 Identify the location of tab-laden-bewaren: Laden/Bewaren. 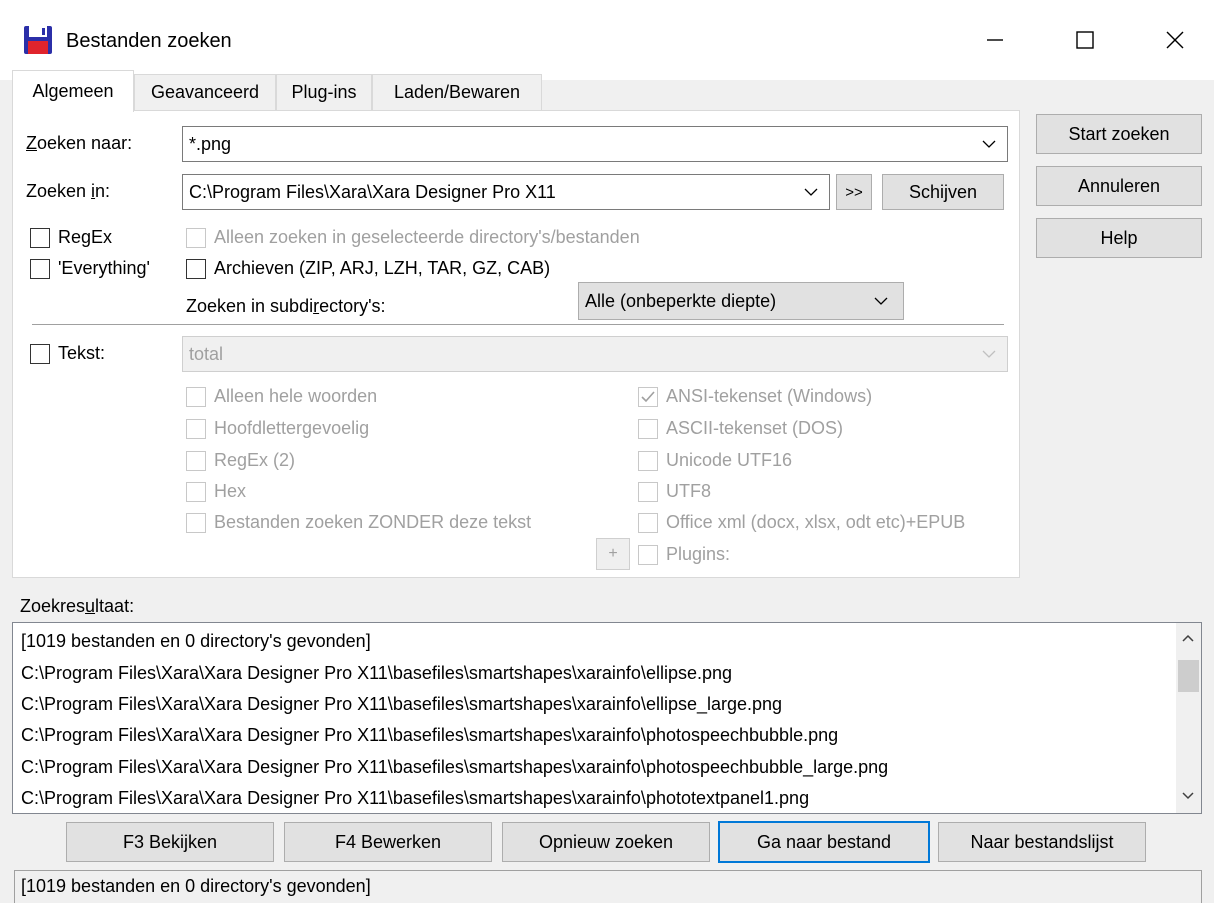
(457, 92).